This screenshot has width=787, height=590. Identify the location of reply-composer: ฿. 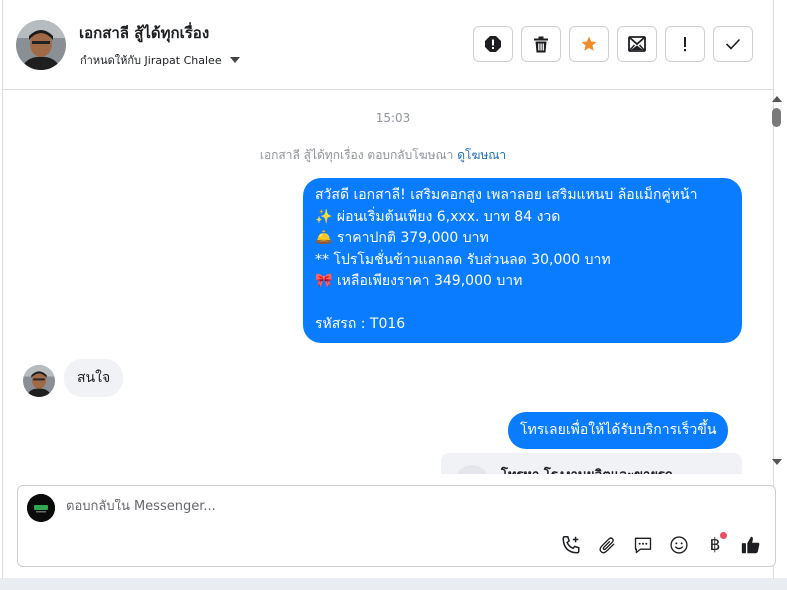
(396, 526).